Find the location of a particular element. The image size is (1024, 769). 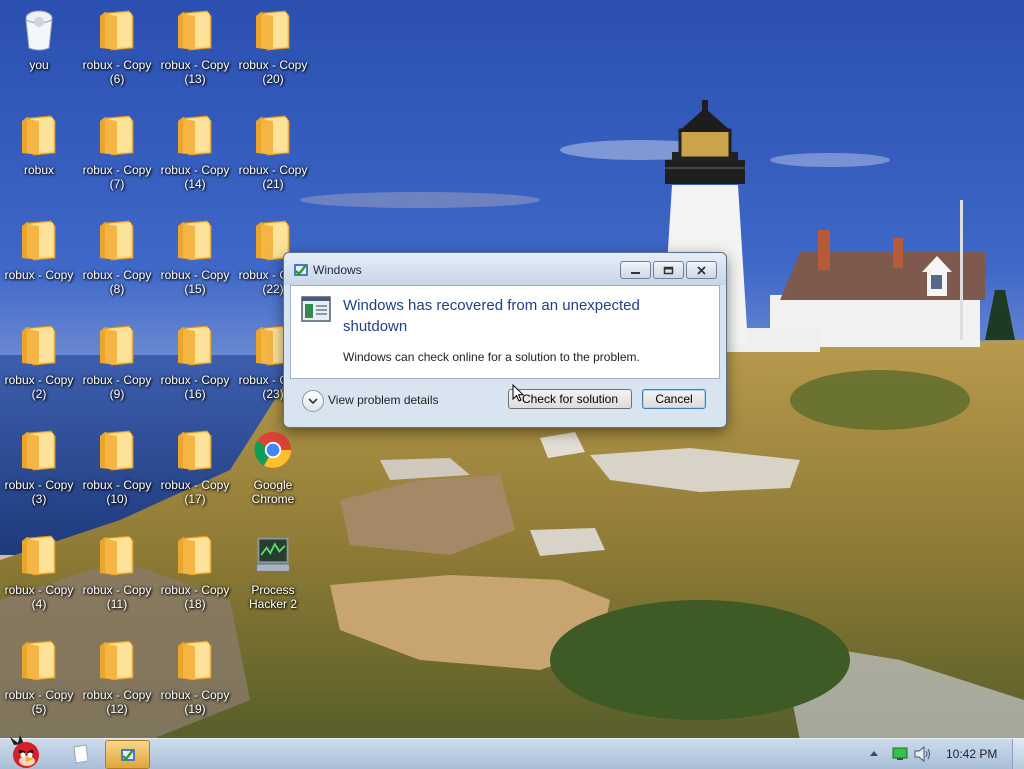

desktop-icon: robux - Copy (18) is located at coordinates (195, 575).